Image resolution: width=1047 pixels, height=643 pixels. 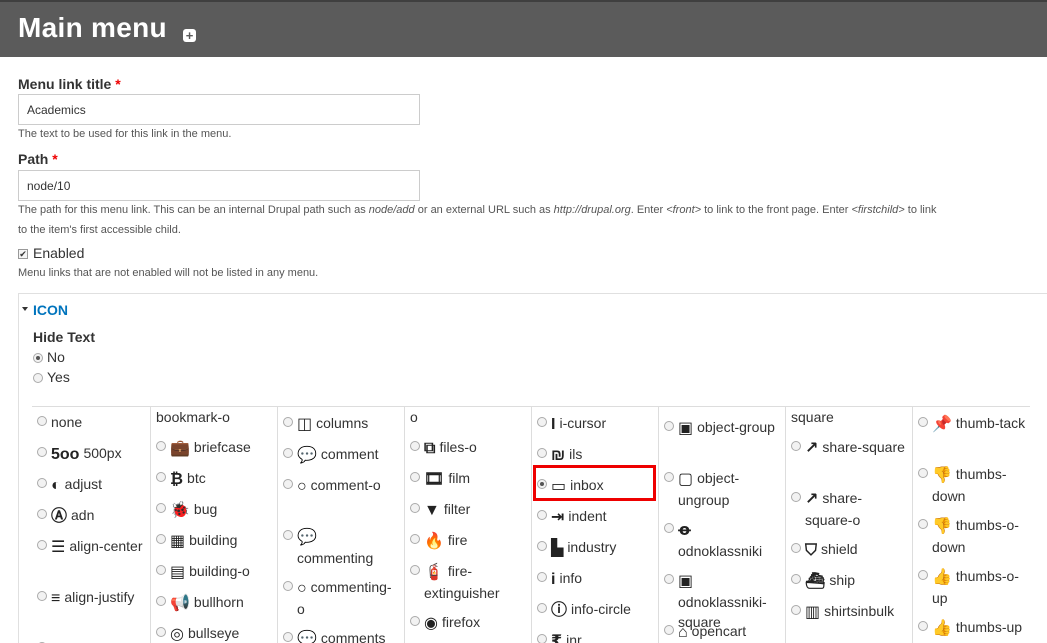 I want to click on icon-option-label: ◎ bullseye, so click(x=220, y=633).